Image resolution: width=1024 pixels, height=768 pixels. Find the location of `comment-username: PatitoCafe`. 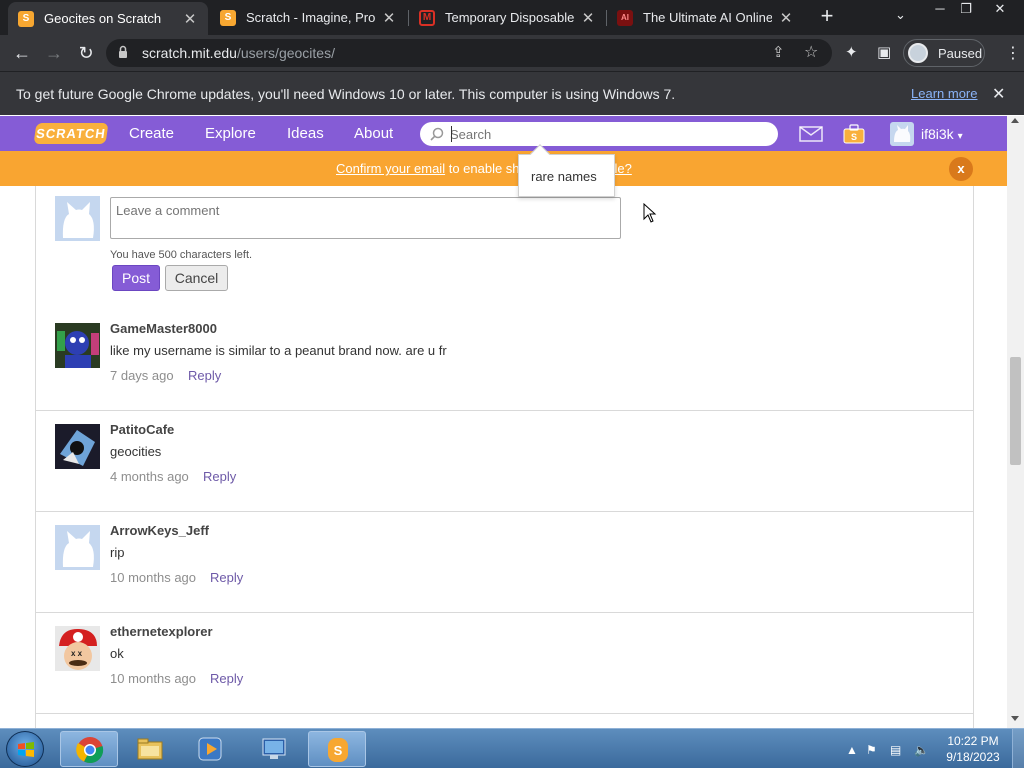

comment-username: PatitoCafe is located at coordinates (142, 429).